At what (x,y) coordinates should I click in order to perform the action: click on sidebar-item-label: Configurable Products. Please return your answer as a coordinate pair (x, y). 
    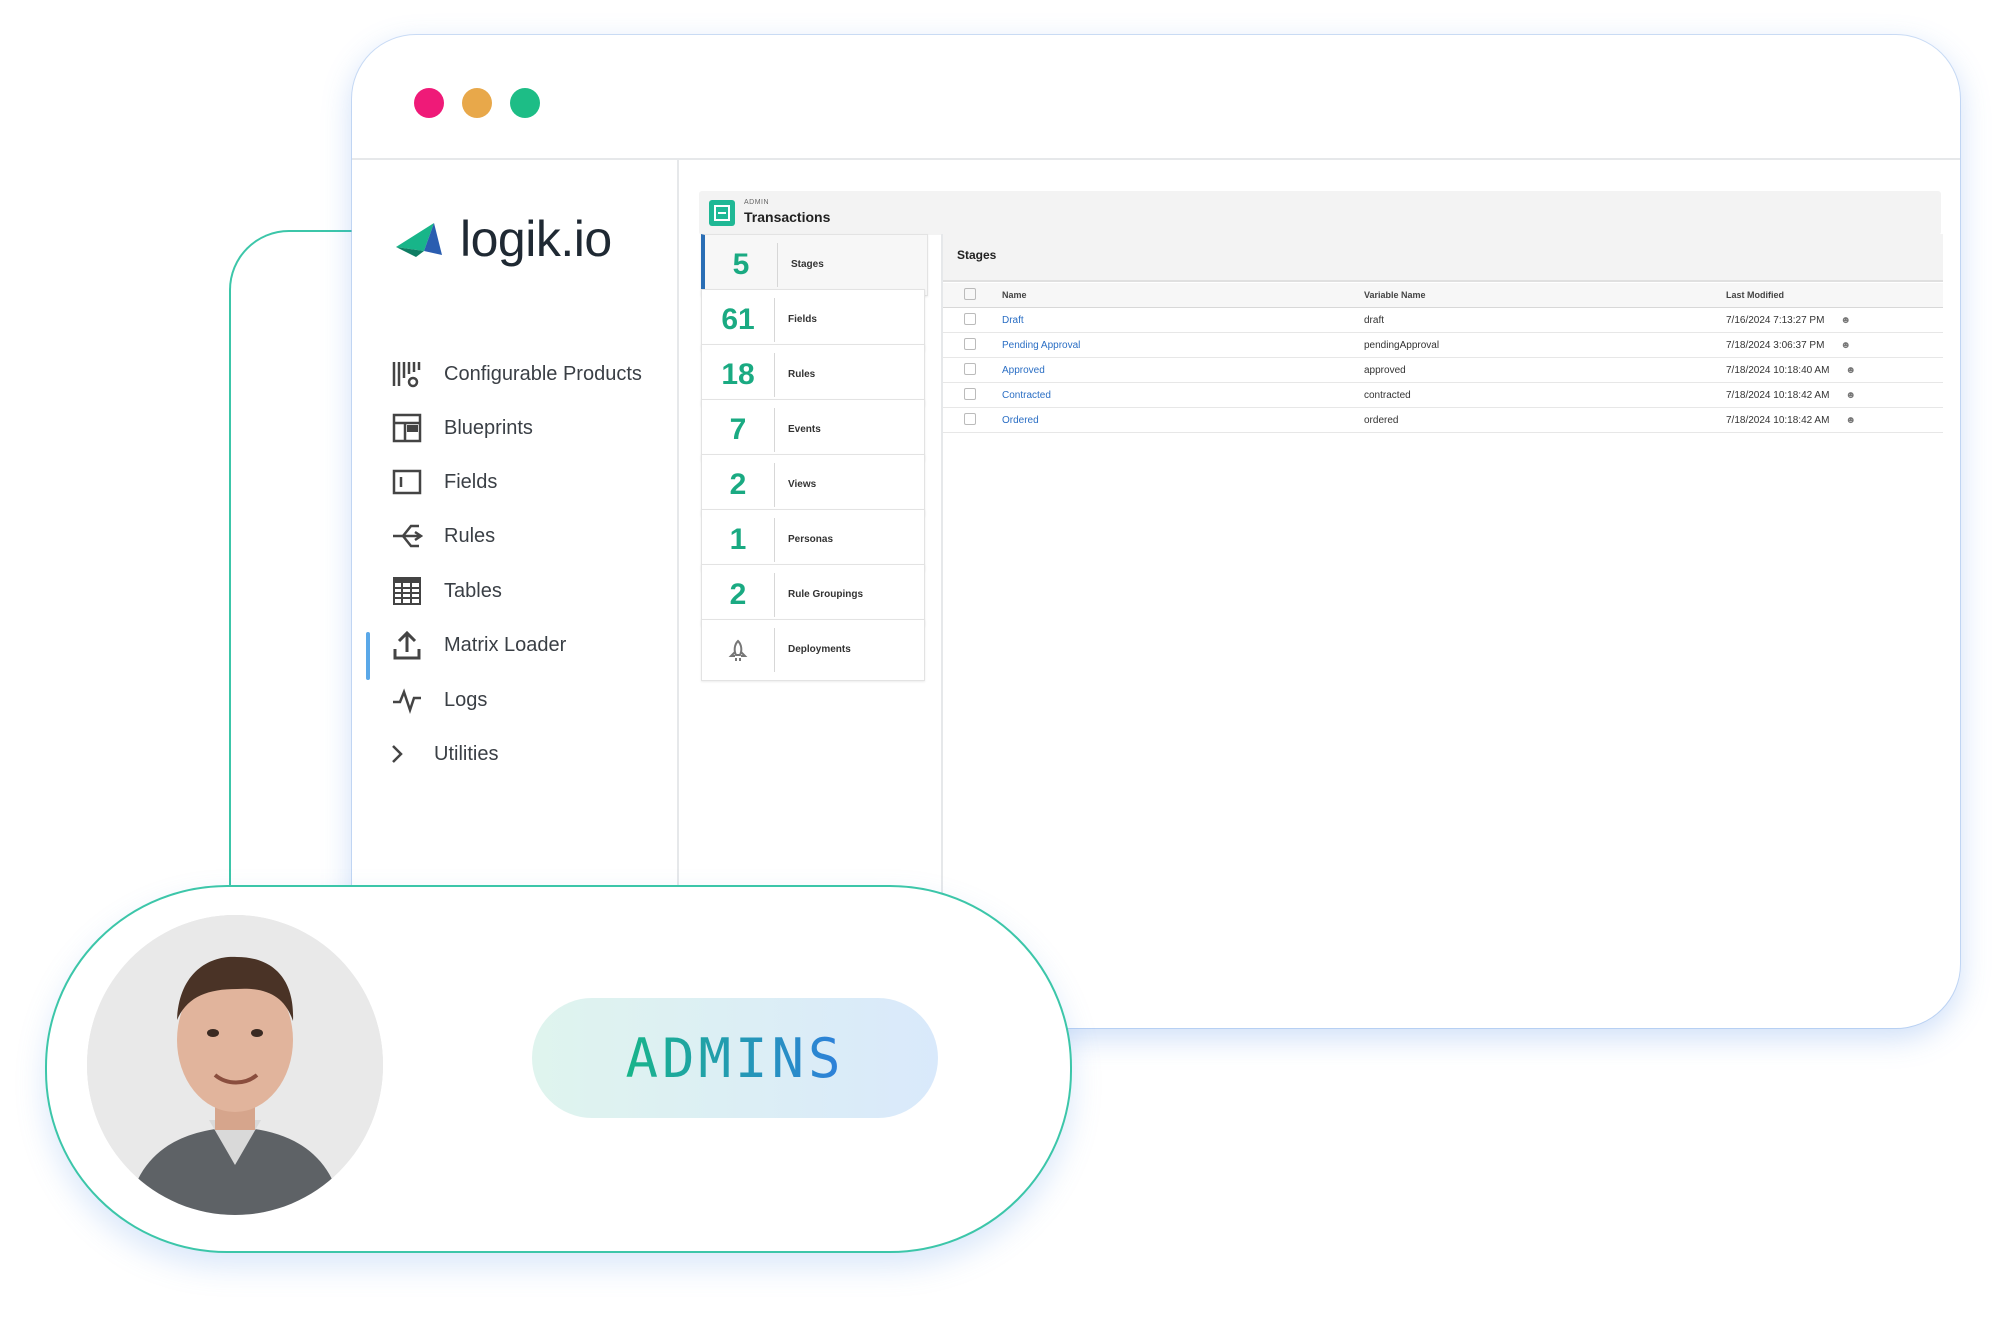
    Looking at the image, I should click on (543, 373).